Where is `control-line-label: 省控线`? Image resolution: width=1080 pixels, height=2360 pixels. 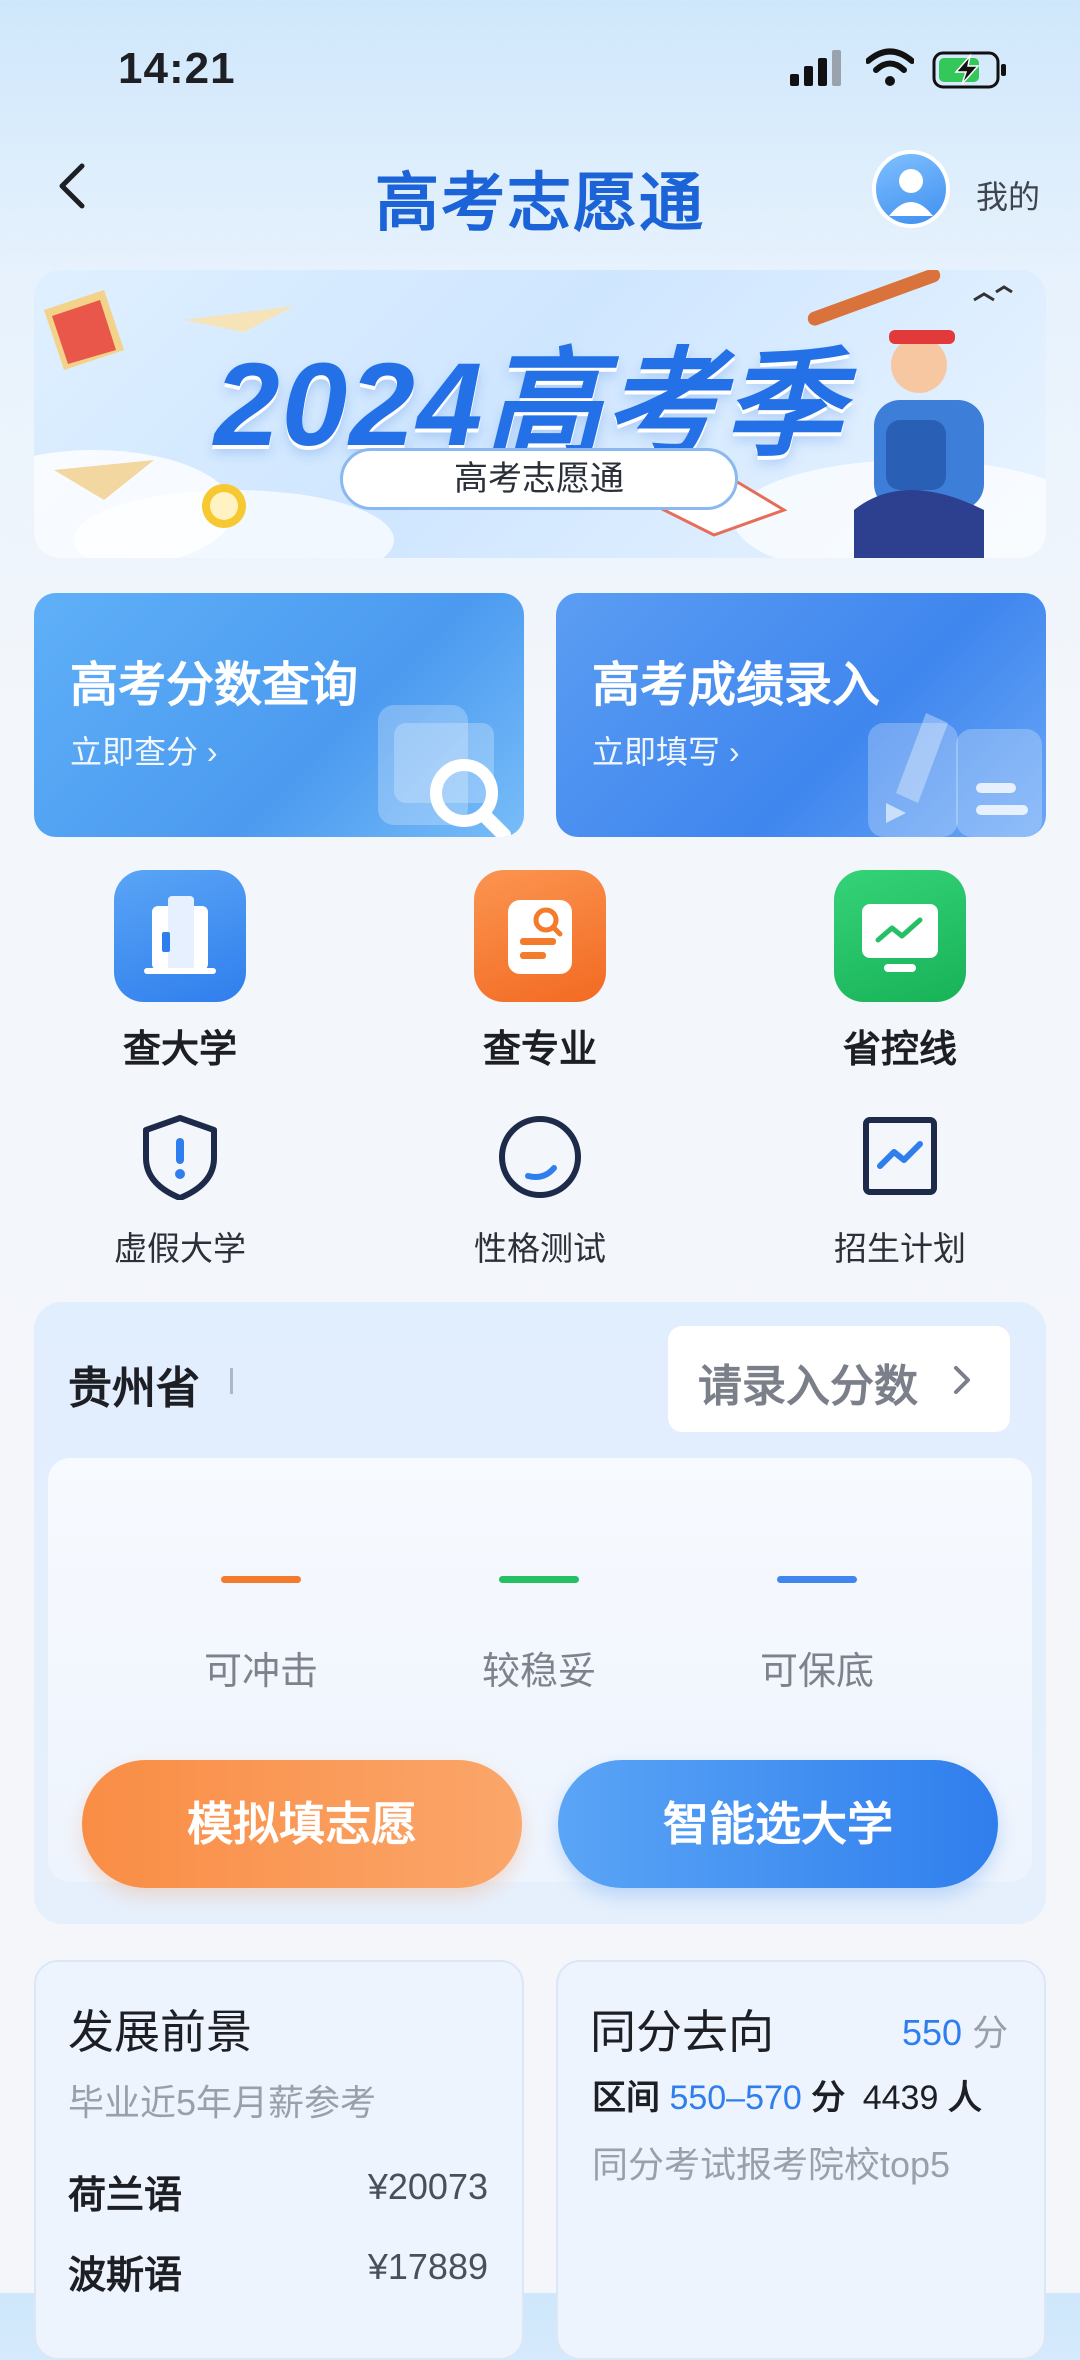
control-line-label: 省控线 is located at coordinates (899, 1050).